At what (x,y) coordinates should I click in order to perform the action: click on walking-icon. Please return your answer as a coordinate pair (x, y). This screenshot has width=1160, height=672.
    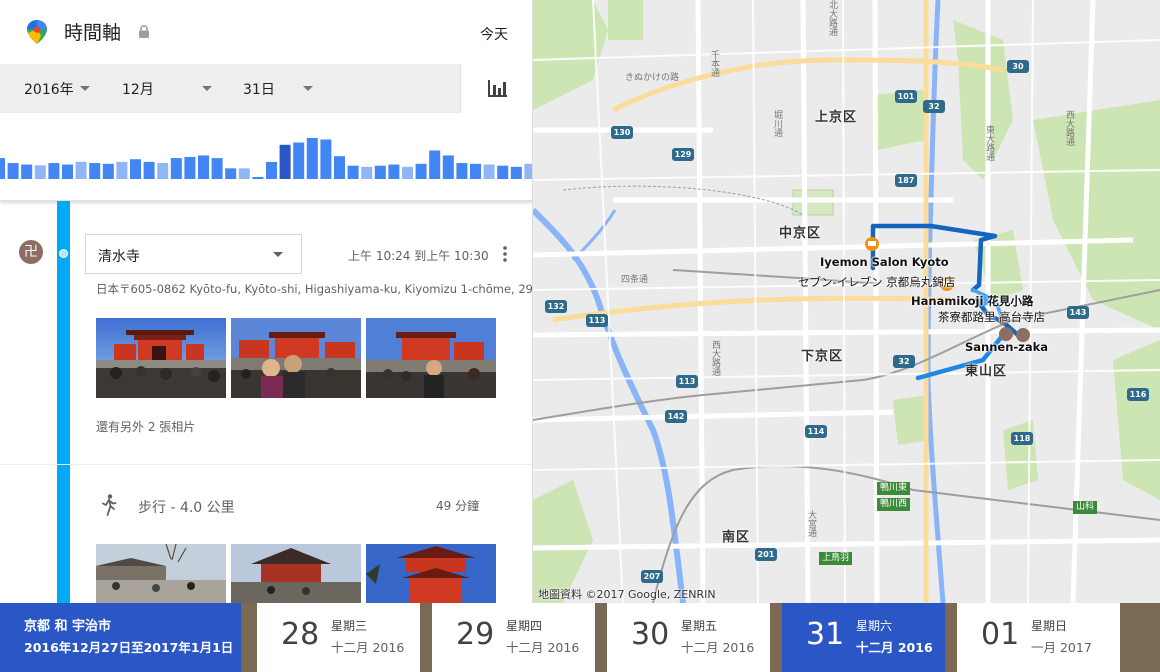
    Looking at the image, I should click on (109, 505).